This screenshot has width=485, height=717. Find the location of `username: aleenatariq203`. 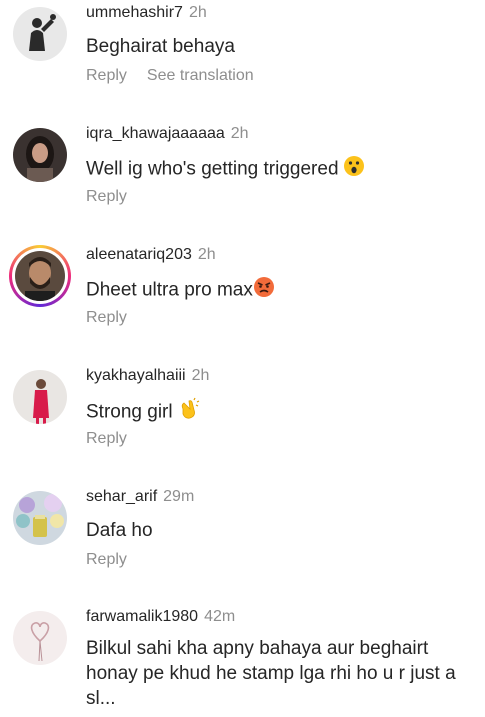

username: aleenatariq203 is located at coordinates (139, 254).